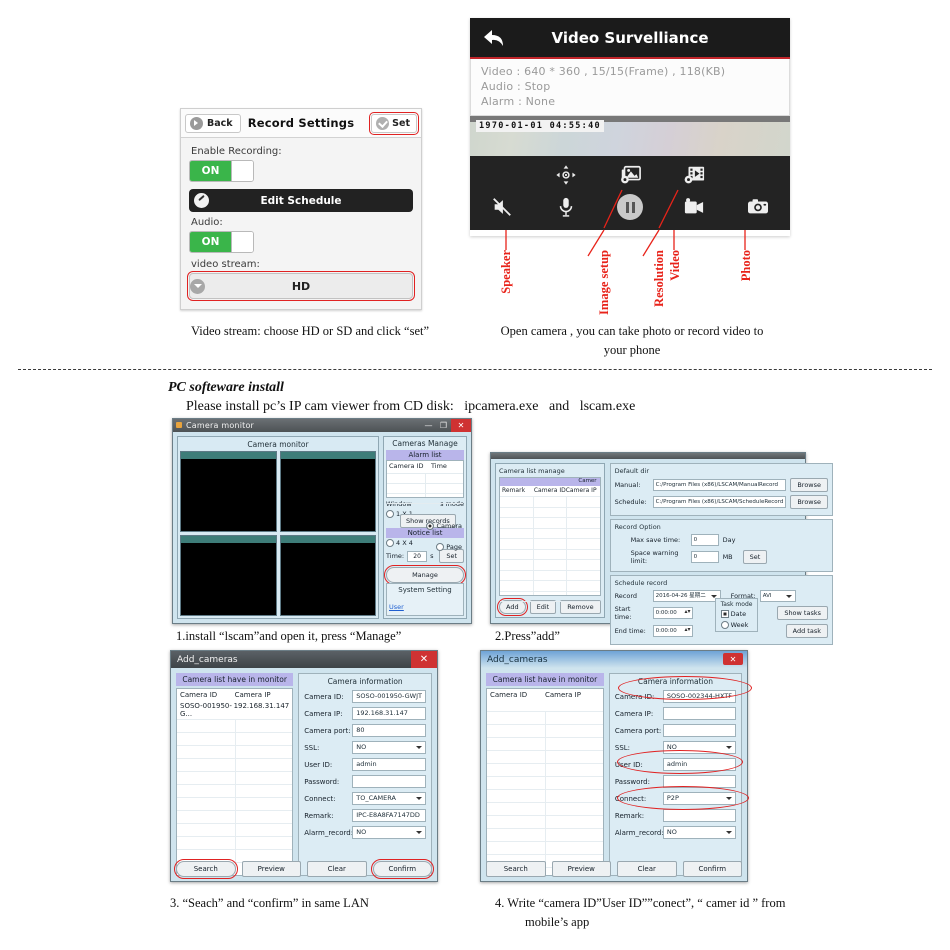  Describe the element at coordinates (179, 425) in the screenshot. I see `app-icon` at that location.